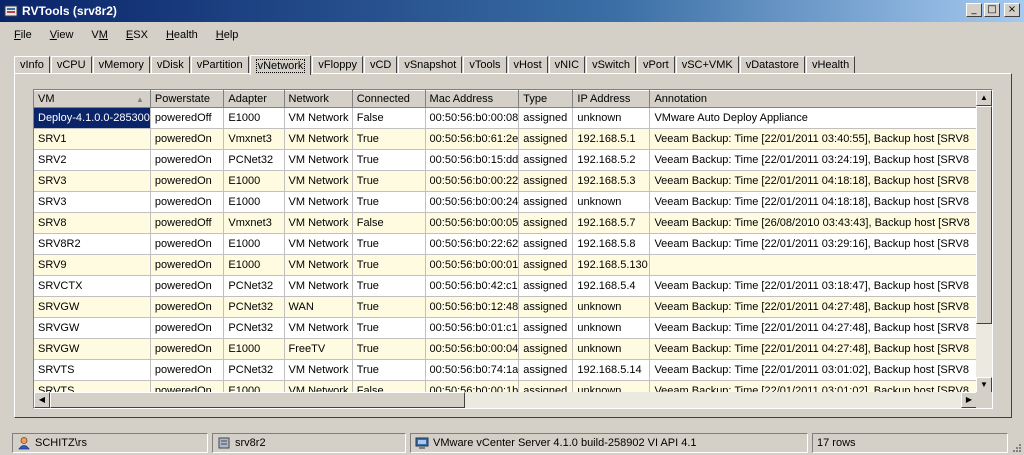  Describe the element at coordinates (472, 160) in the screenshot. I see `cell-mac-address: 00:50:56:b0:15:dd` at that location.